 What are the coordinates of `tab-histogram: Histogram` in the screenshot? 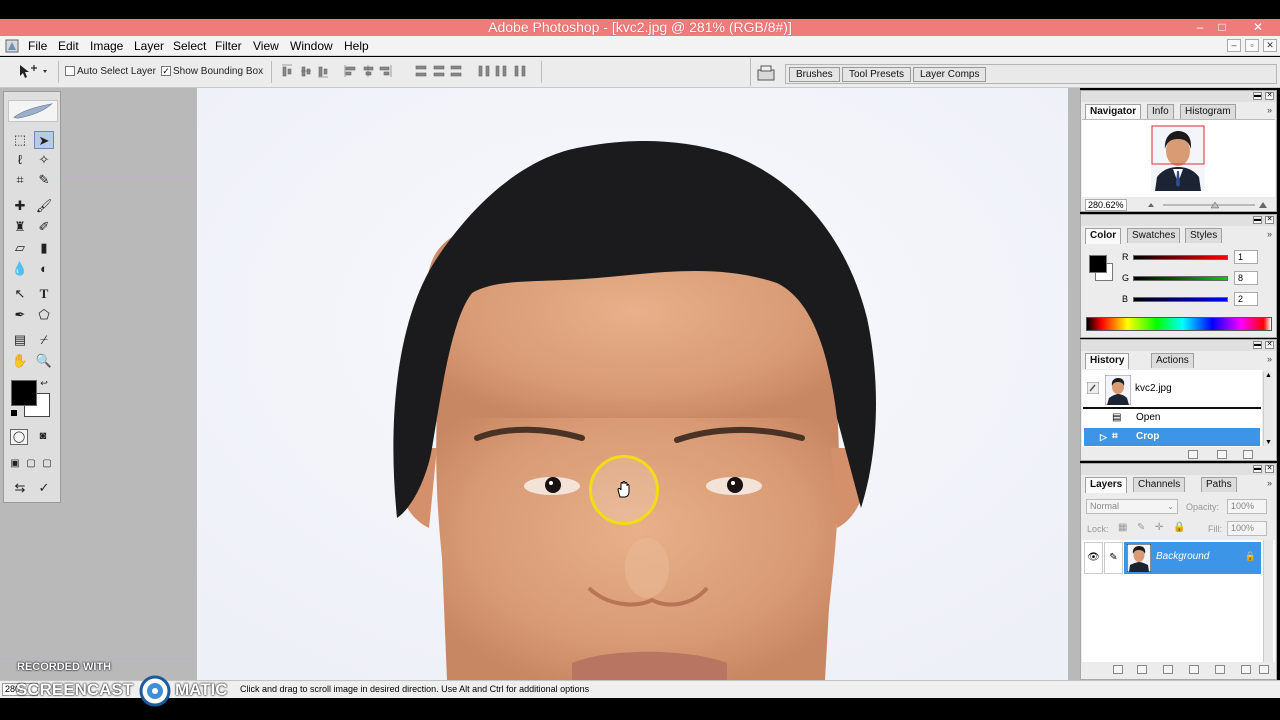 It's located at (1208, 111).